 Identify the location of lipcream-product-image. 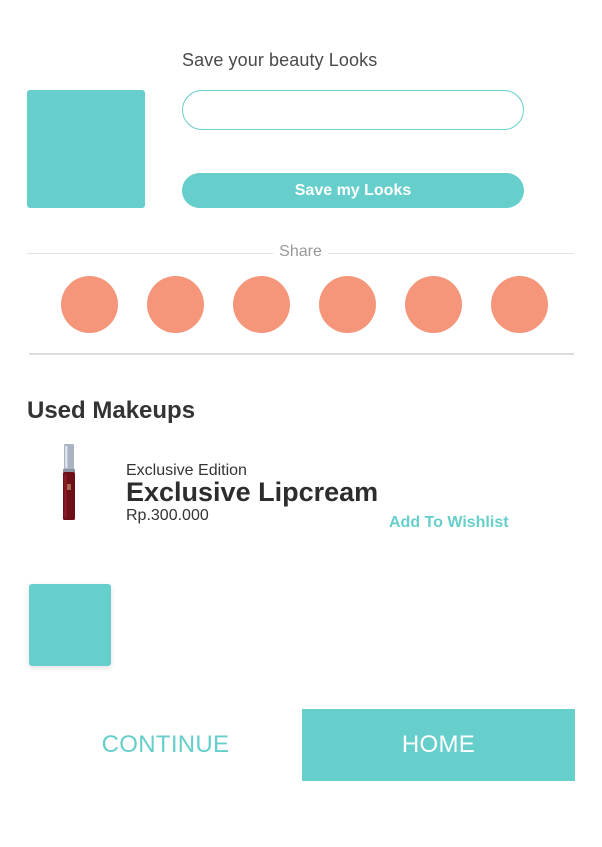
(69, 483).